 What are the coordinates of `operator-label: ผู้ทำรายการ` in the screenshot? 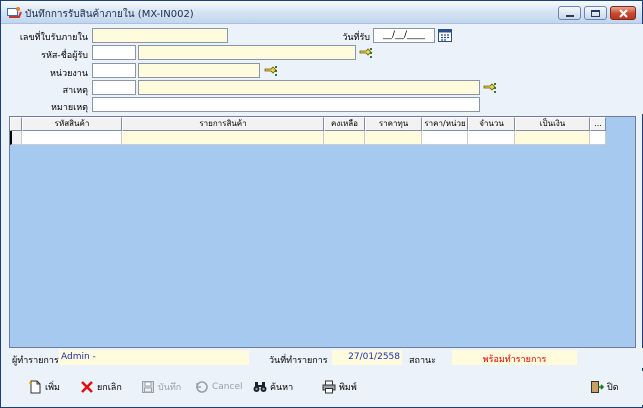 It's located at (35, 361).